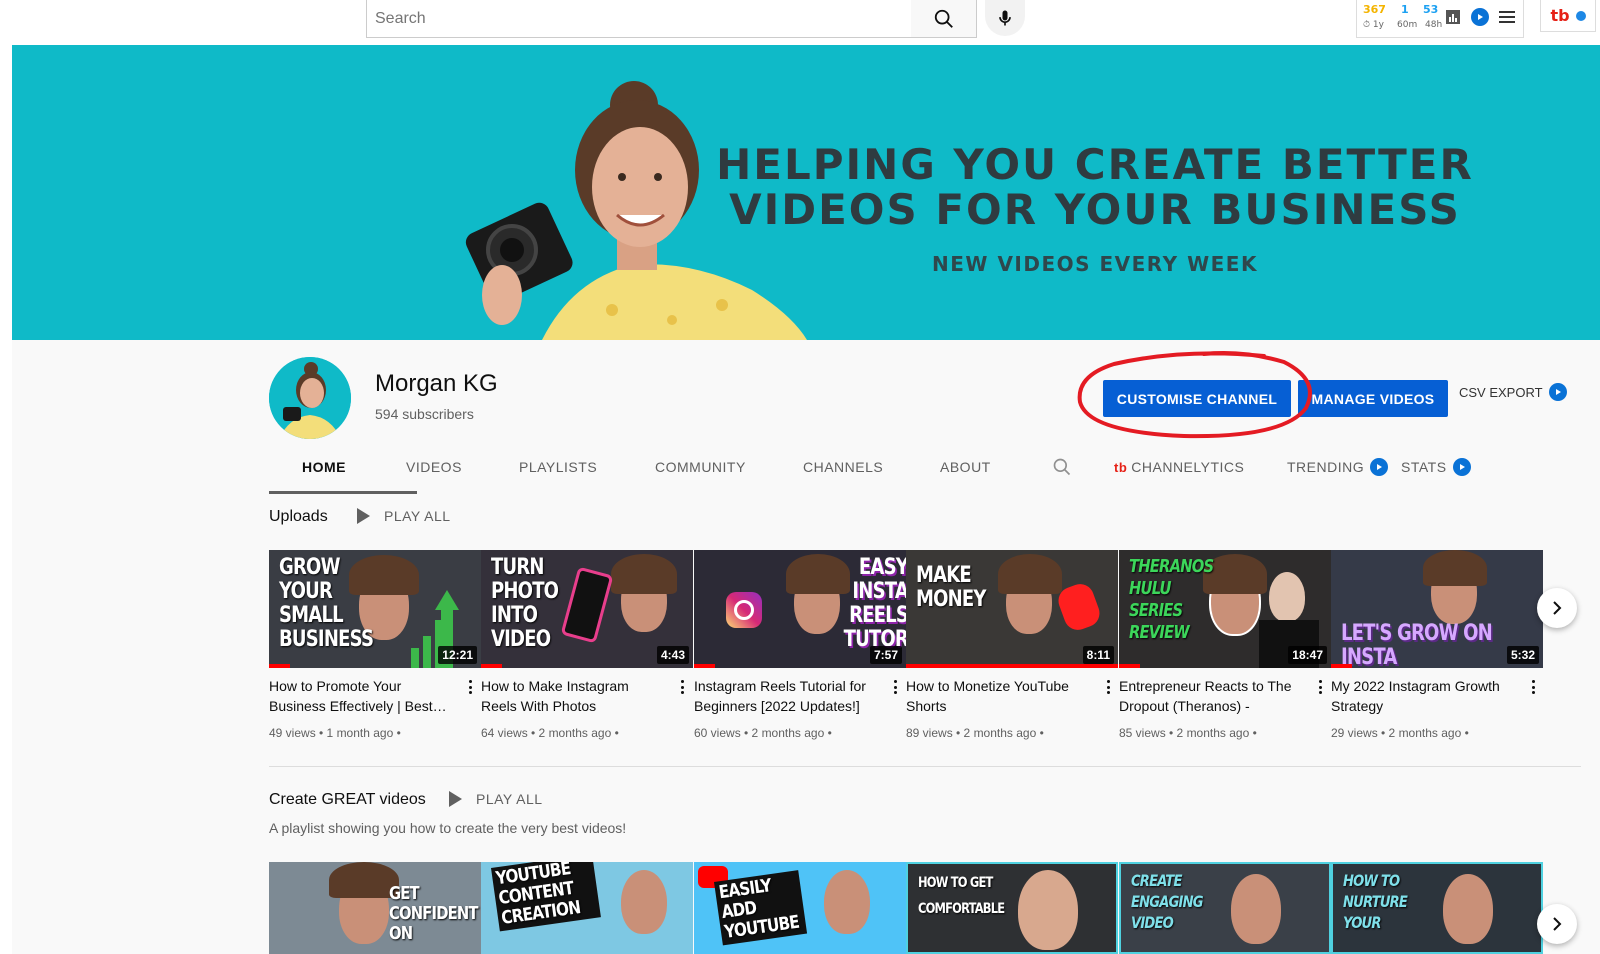  What do you see at coordinates (375, 908) in the screenshot?
I see `playlist-video-thumbnail: GET CONFIDENT ON` at bounding box center [375, 908].